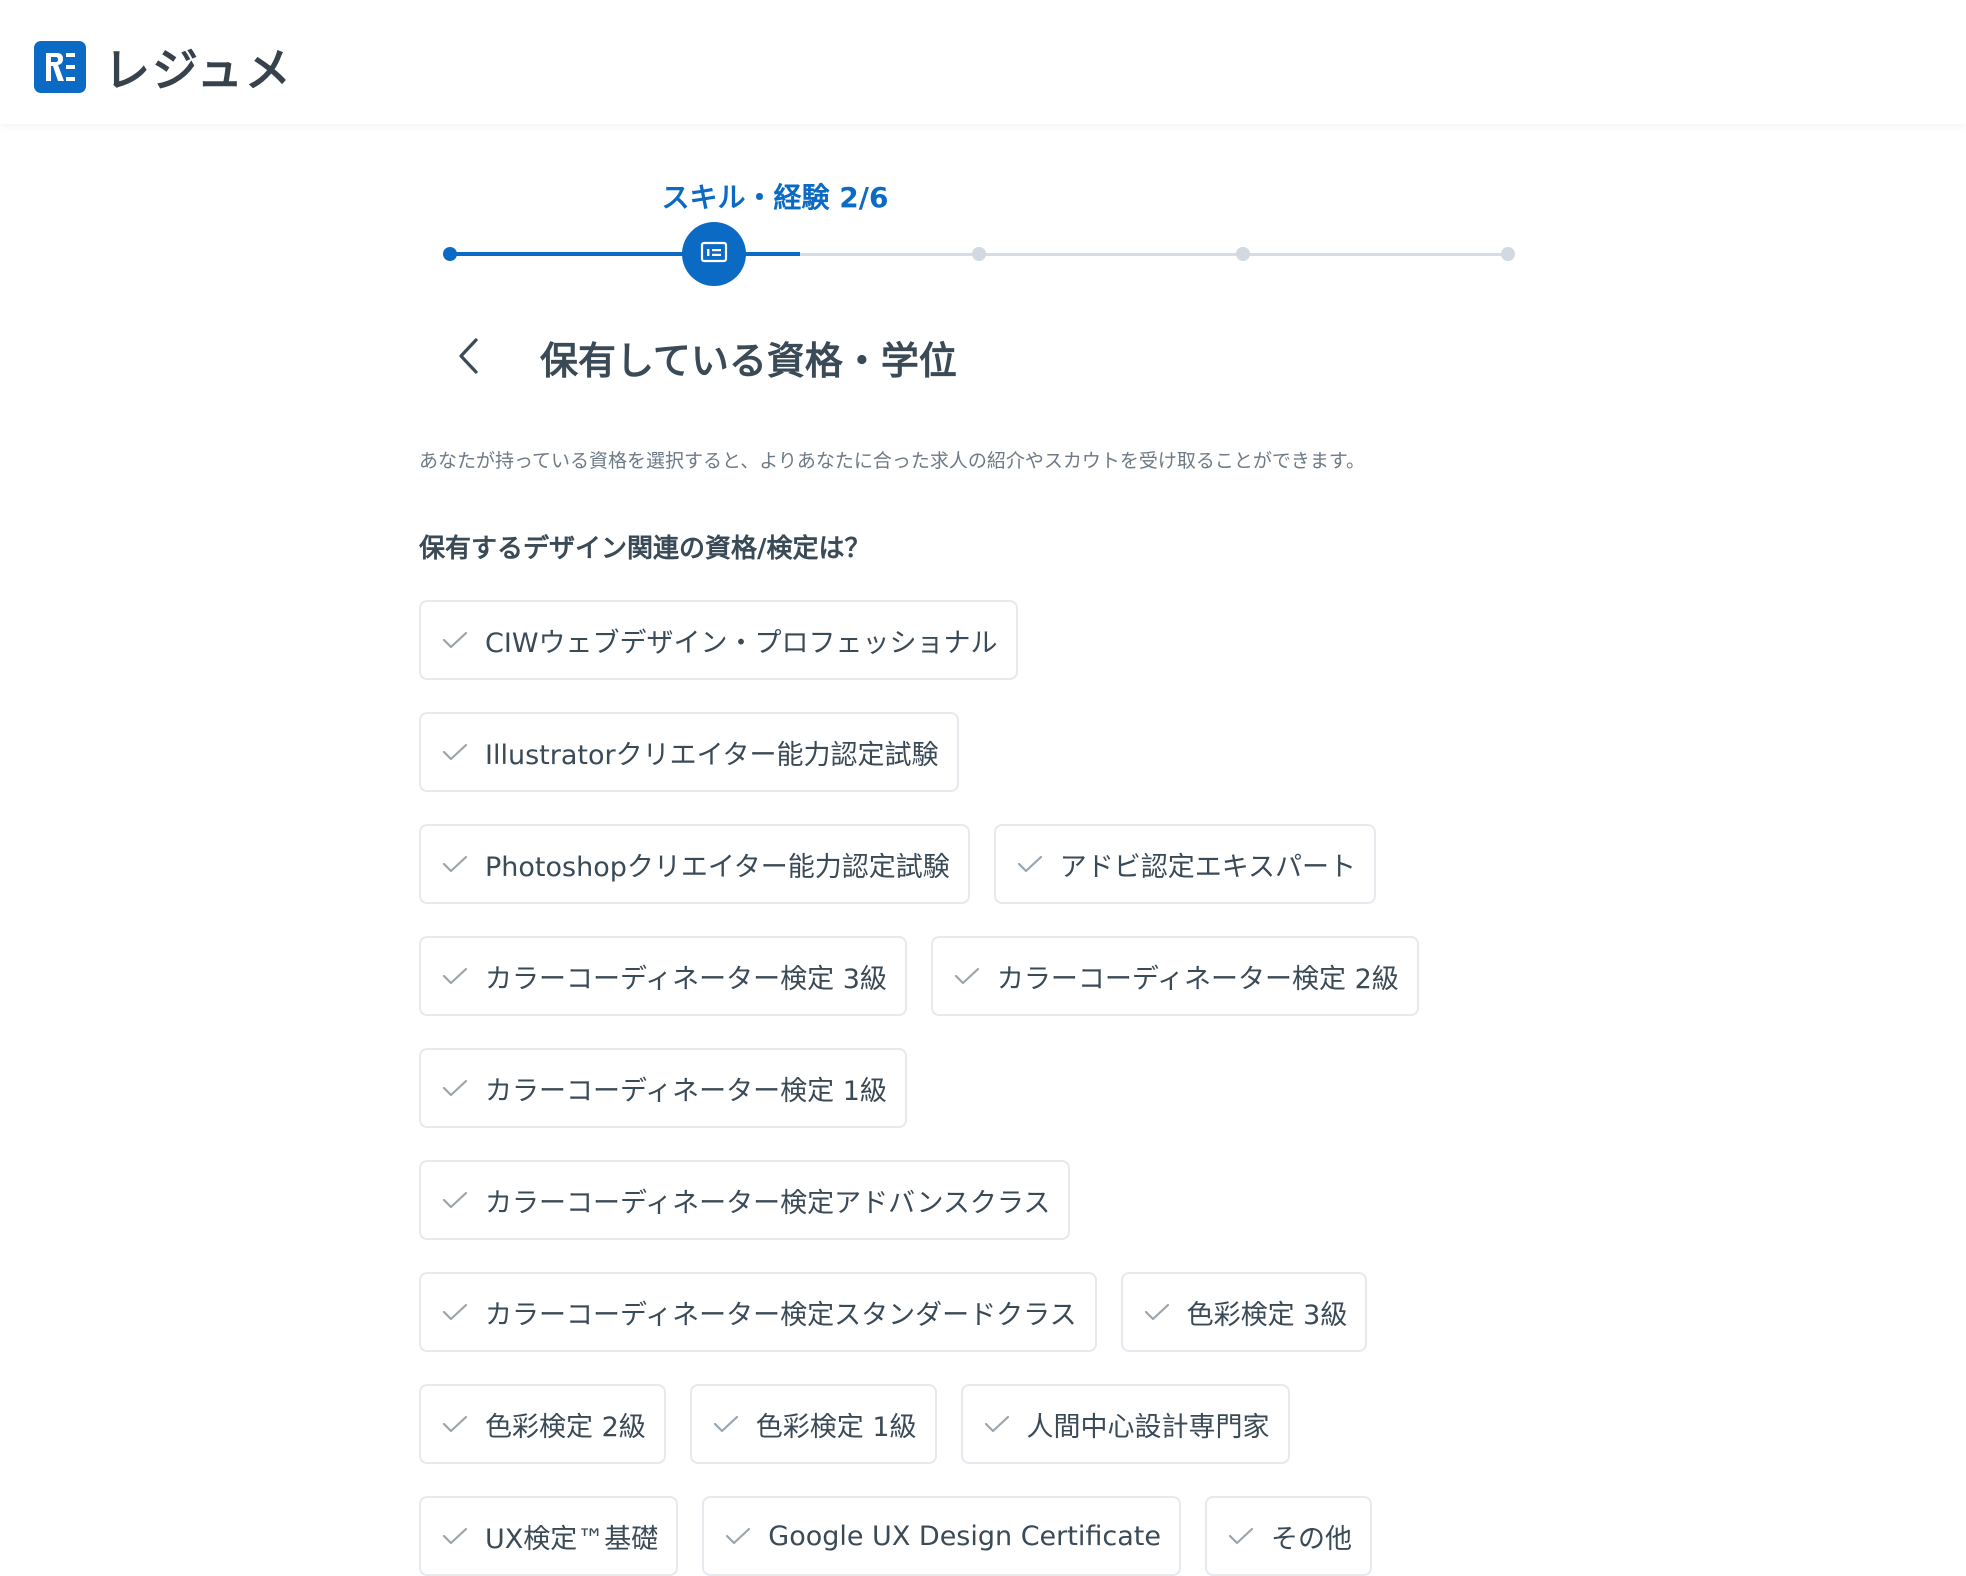  I want to click on progress-fill, so click(585, 254).